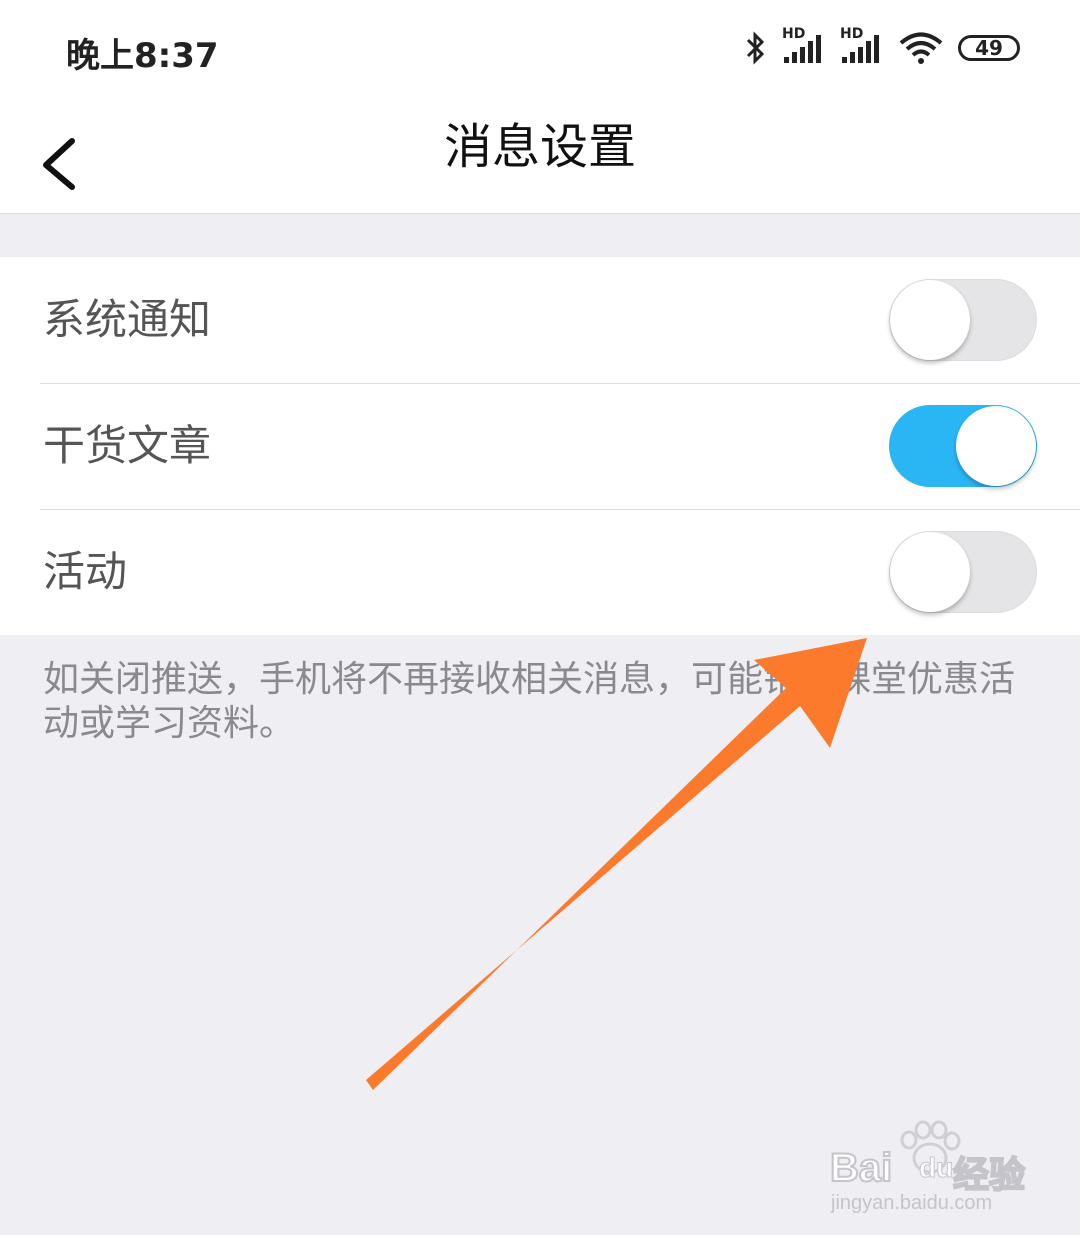 The height and width of the screenshot is (1235, 1080). What do you see at coordinates (936, 1168) in the screenshot?
I see `watermark-brand-suffix: du` at bounding box center [936, 1168].